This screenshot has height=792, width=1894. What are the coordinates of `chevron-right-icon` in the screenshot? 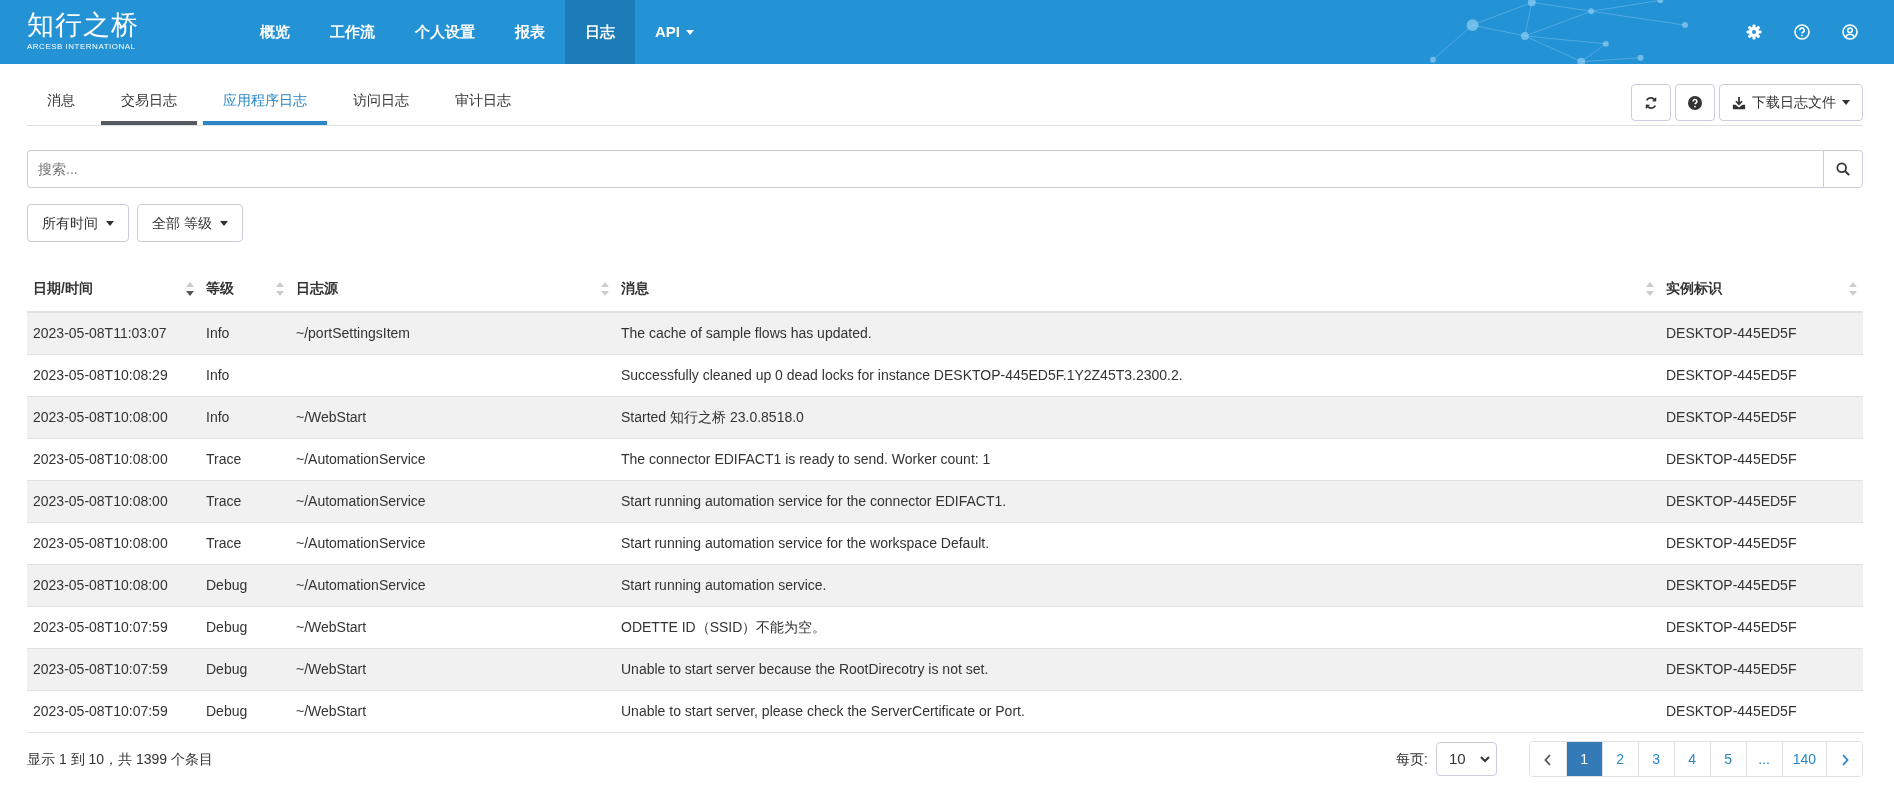 It's located at (1844, 759).